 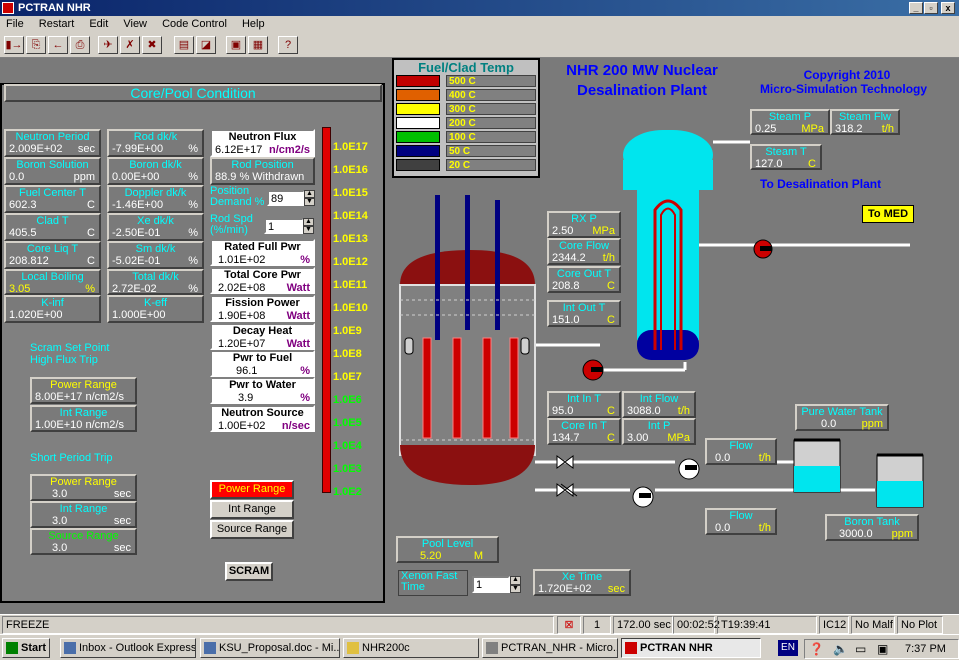 What do you see at coordinates (246, 398) in the screenshot?
I see `cell-value: 3.9` at bounding box center [246, 398].